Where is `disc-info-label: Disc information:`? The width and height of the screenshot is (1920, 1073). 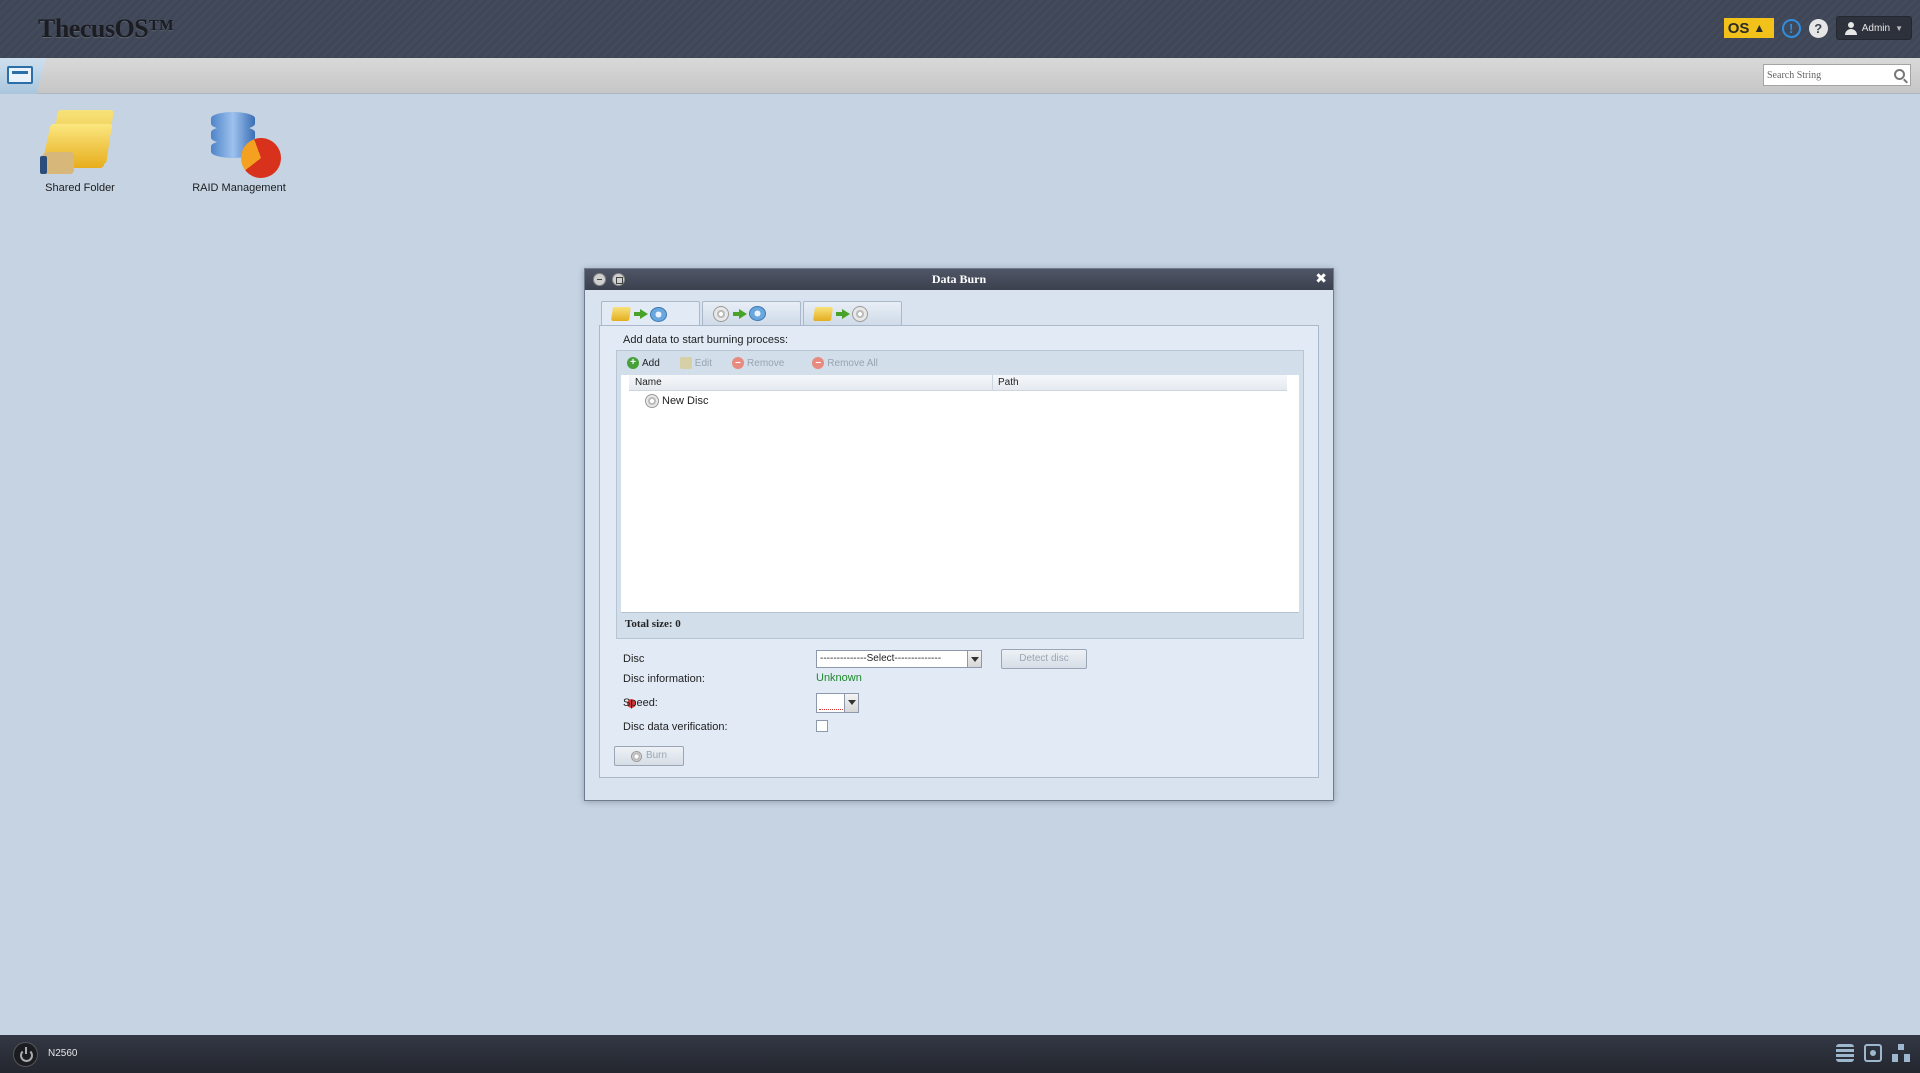 disc-info-label: Disc information: is located at coordinates (664, 679).